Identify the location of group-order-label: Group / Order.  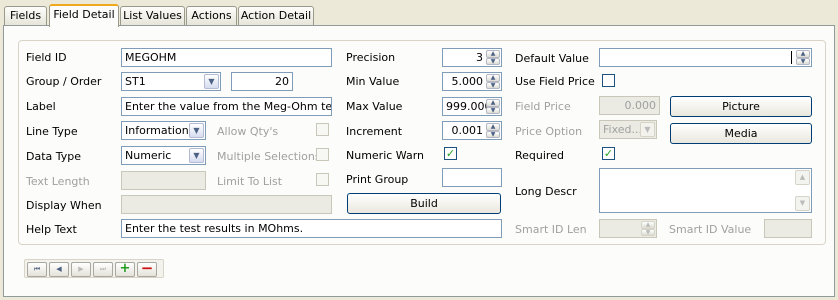
(64, 81).